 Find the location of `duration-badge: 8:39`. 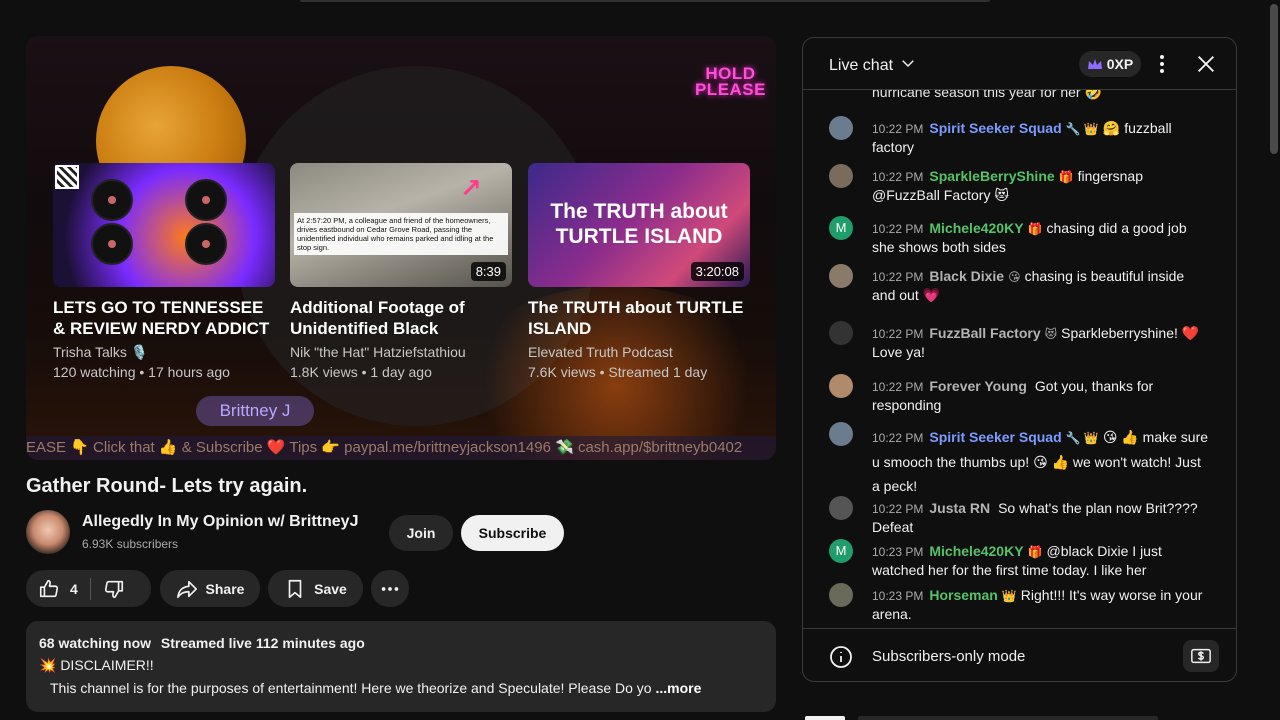

duration-badge: 8:39 is located at coordinates (488, 271).